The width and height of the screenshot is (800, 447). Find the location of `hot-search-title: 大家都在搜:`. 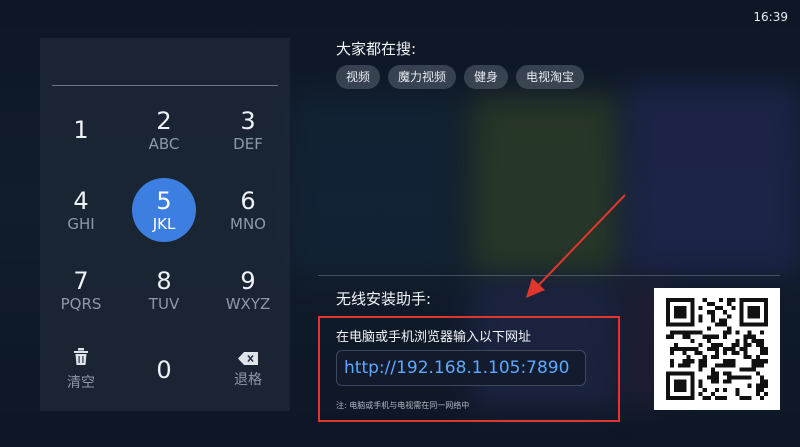

hot-search-title: 大家都在搜: is located at coordinates (376, 49).